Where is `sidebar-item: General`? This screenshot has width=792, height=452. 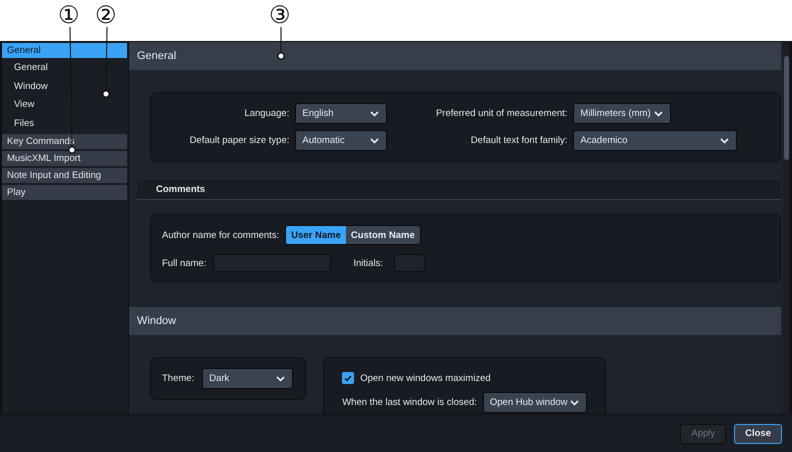
sidebar-item: General is located at coordinates (64, 50).